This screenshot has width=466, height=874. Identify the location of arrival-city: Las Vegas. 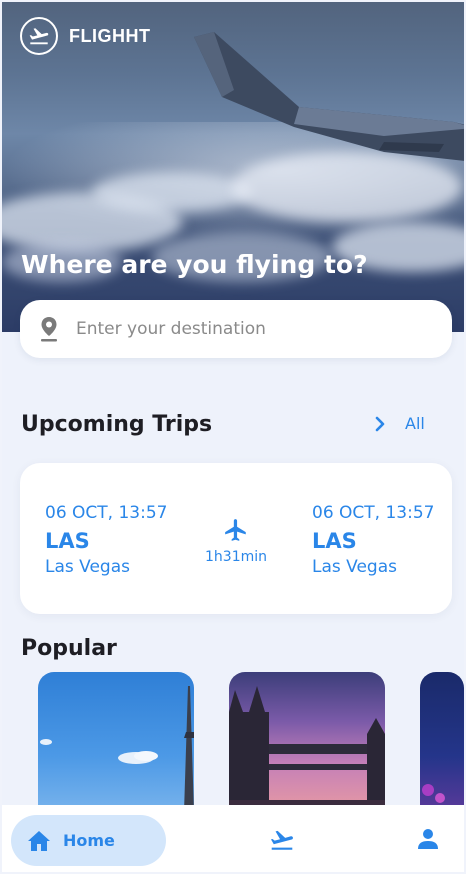
(354, 567).